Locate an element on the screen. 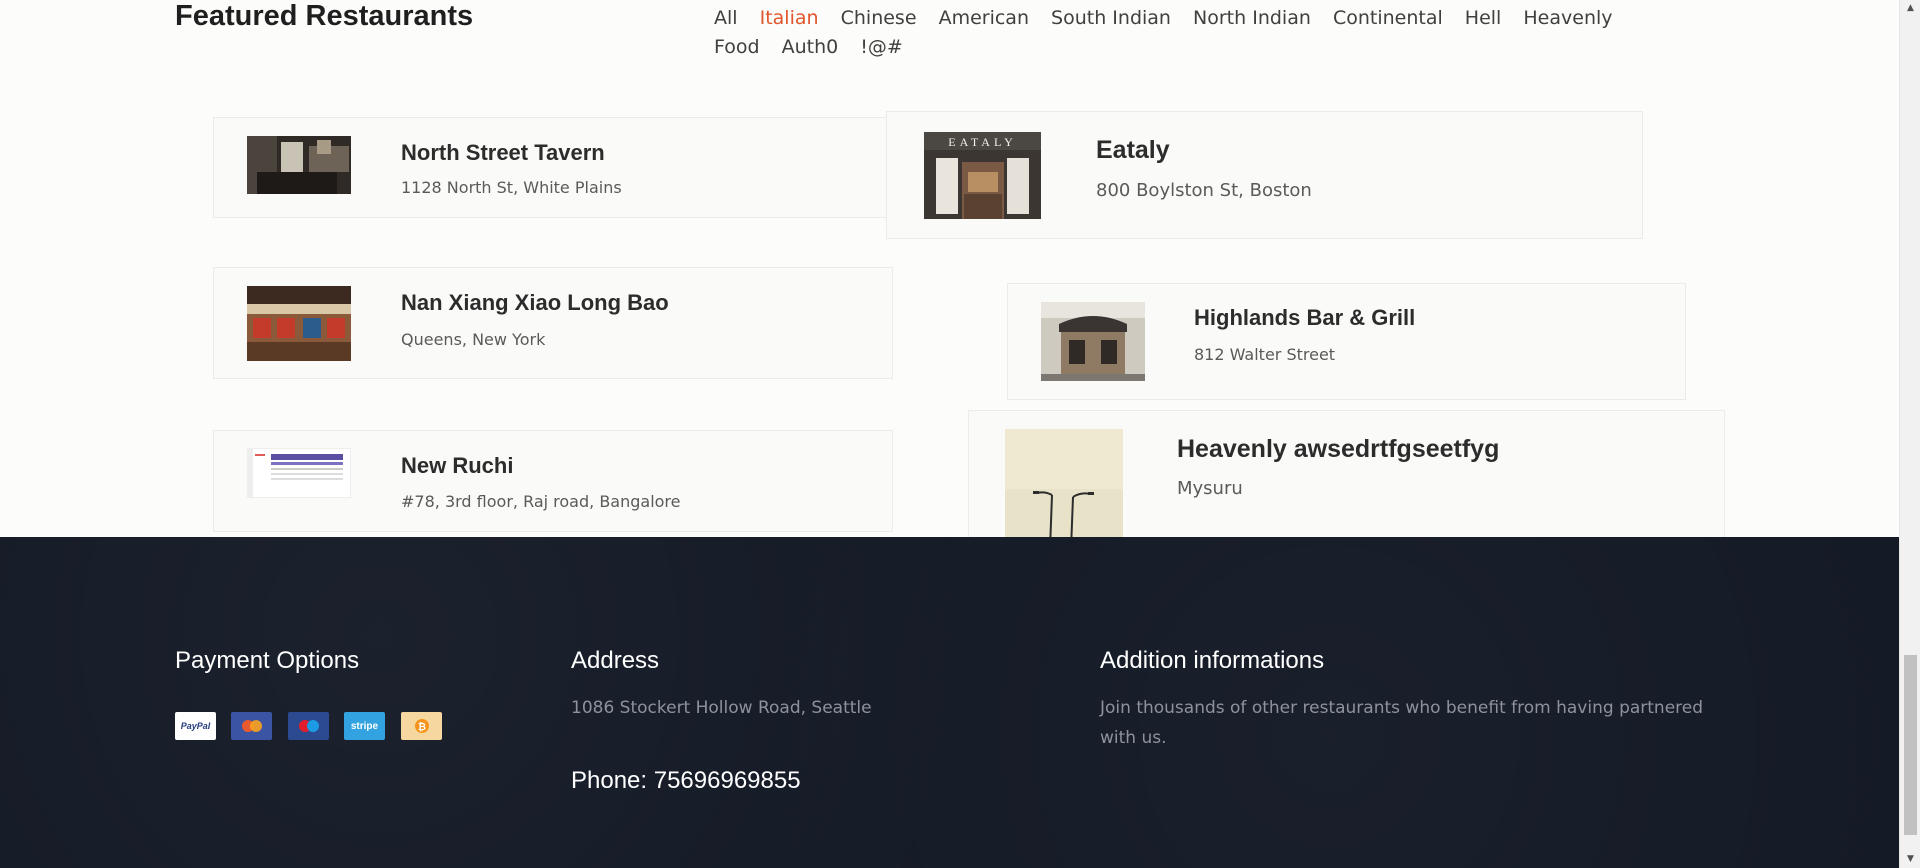 The image size is (1920, 868). filter-south-indian: South Indian is located at coordinates (1111, 18).